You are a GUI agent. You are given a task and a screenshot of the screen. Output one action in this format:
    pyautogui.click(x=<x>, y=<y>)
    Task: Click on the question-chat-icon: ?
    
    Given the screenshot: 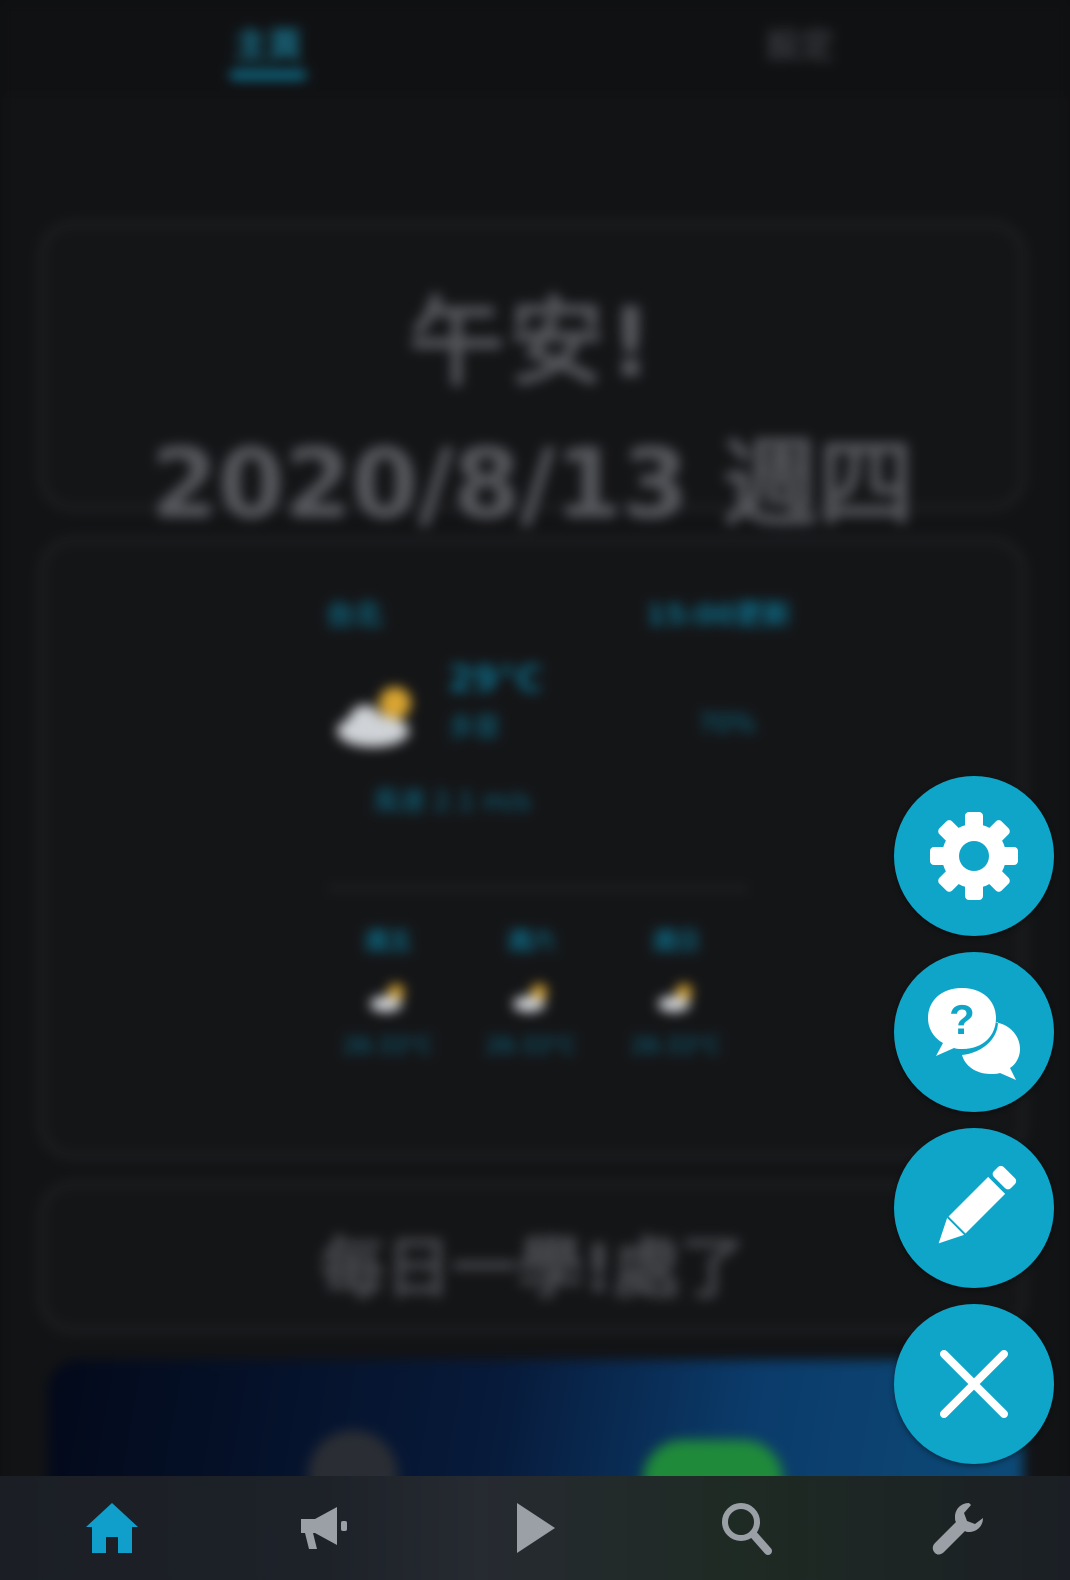 What is the action you would take?
    pyautogui.click(x=974, y=1034)
    